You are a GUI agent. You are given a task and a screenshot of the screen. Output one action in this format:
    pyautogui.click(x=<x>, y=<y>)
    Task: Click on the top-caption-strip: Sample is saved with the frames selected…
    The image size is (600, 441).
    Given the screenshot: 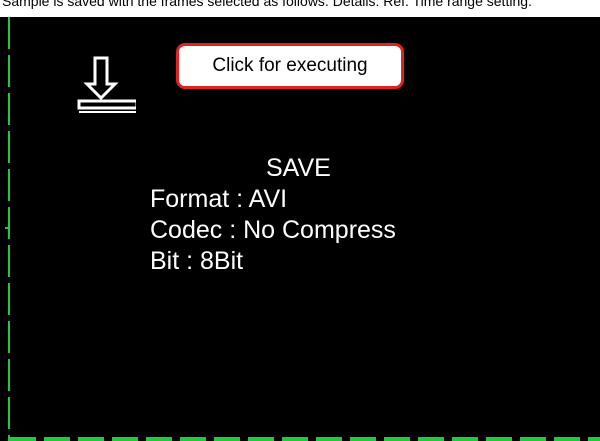 What is the action you would take?
    pyautogui.click(x=300, y=8)
    